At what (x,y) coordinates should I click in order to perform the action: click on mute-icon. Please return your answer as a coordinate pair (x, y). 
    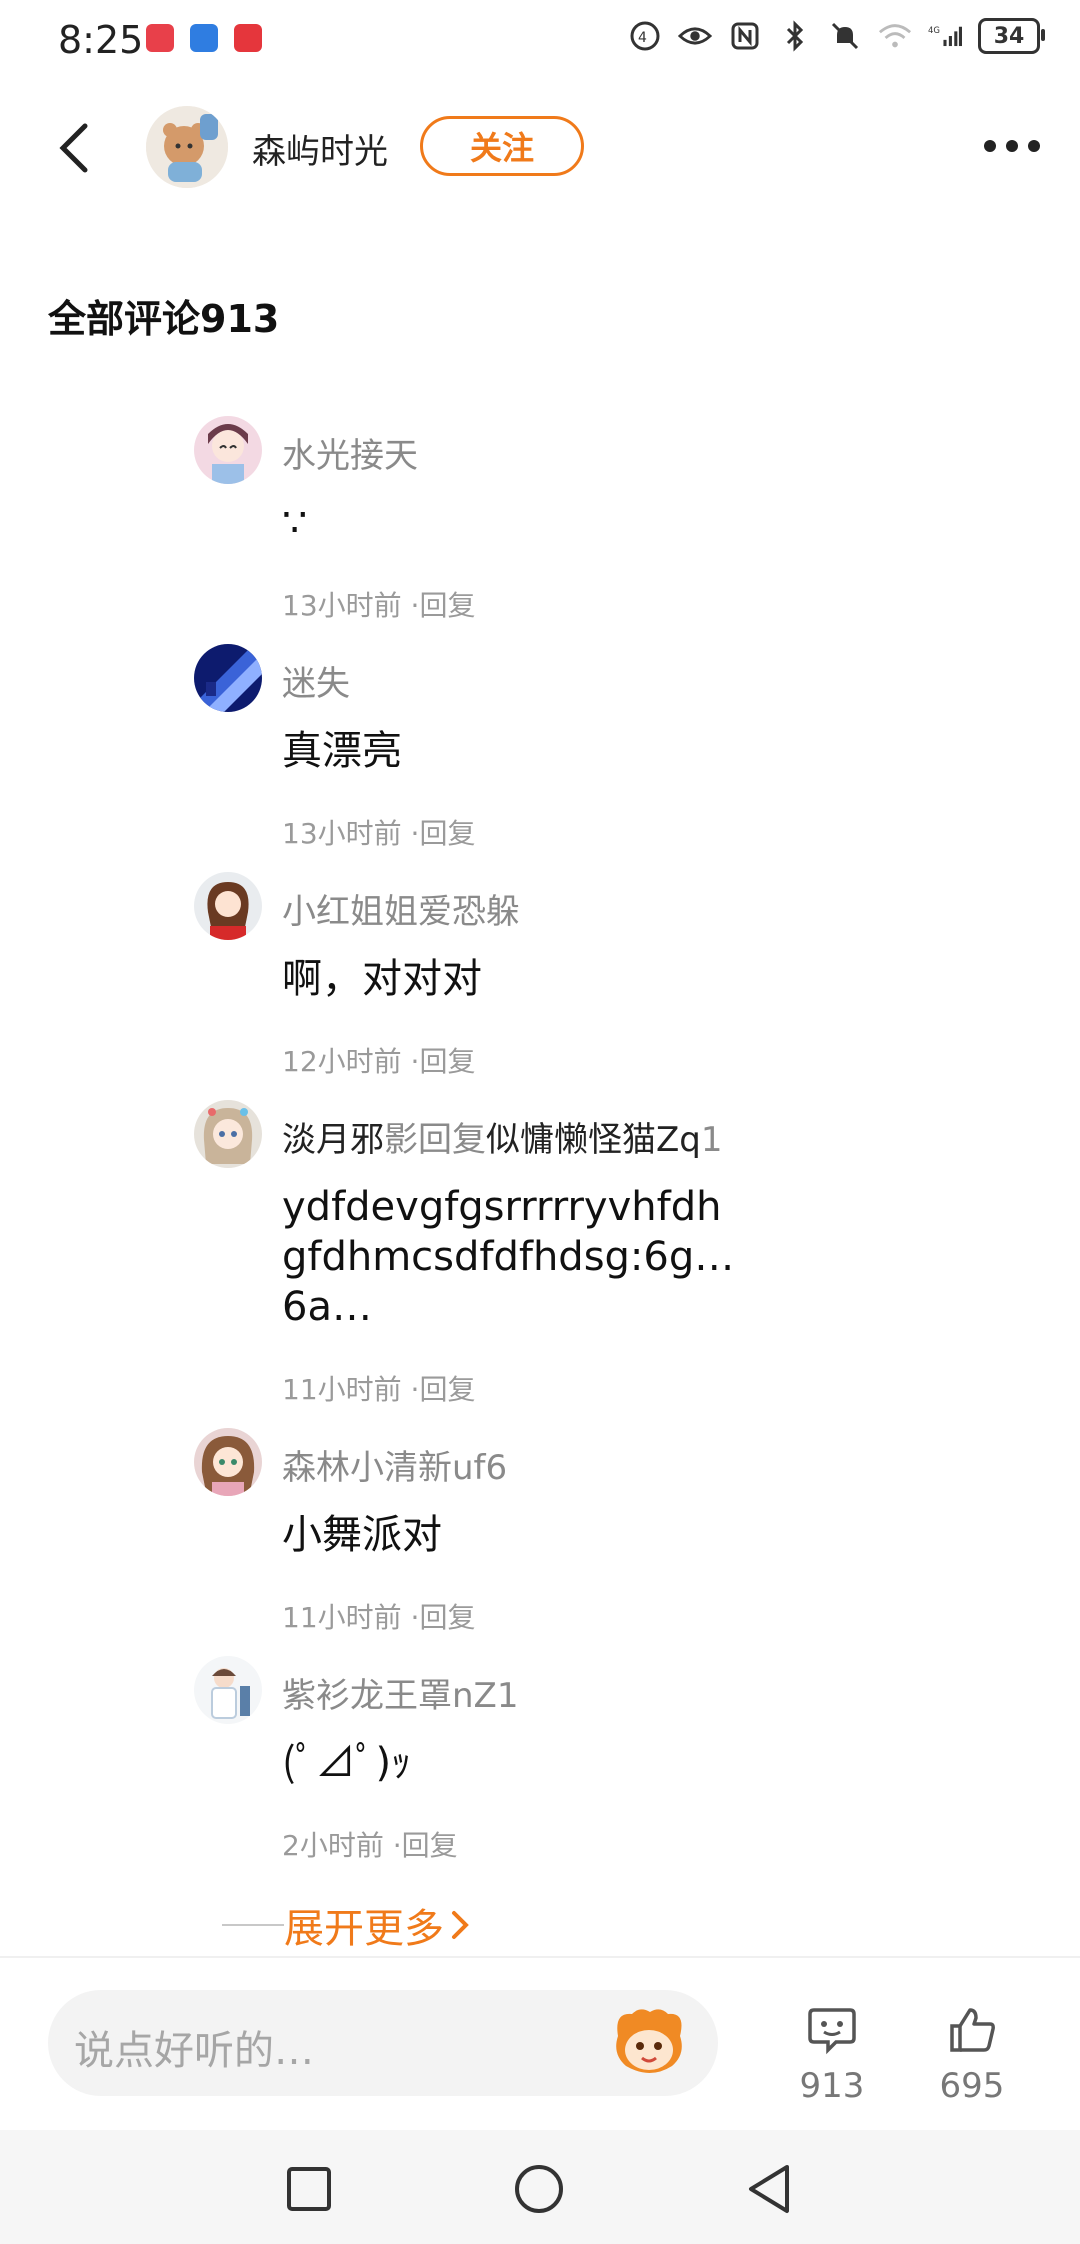
    Looking at the image, I should click on (845, 36).